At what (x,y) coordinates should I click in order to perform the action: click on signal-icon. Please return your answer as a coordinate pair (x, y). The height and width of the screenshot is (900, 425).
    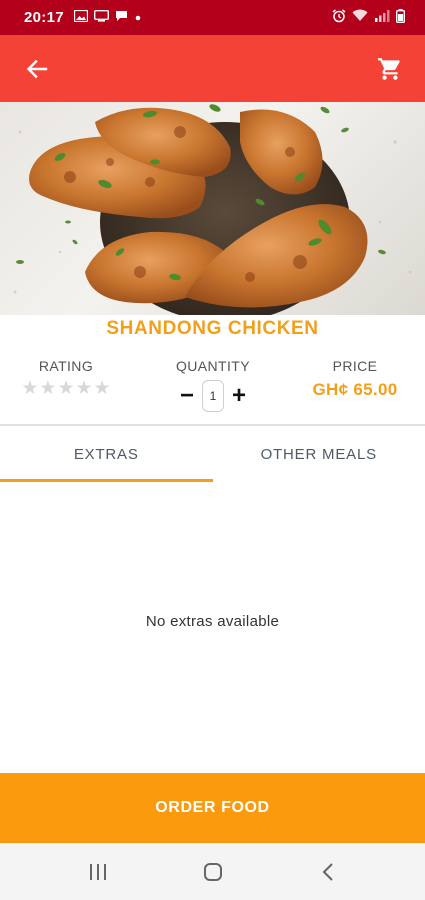
    Looking at the image, I should click on (382, 17).